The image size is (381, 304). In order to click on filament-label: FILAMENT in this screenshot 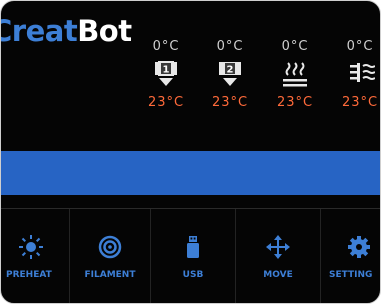, I will do `click(110, 275)`.